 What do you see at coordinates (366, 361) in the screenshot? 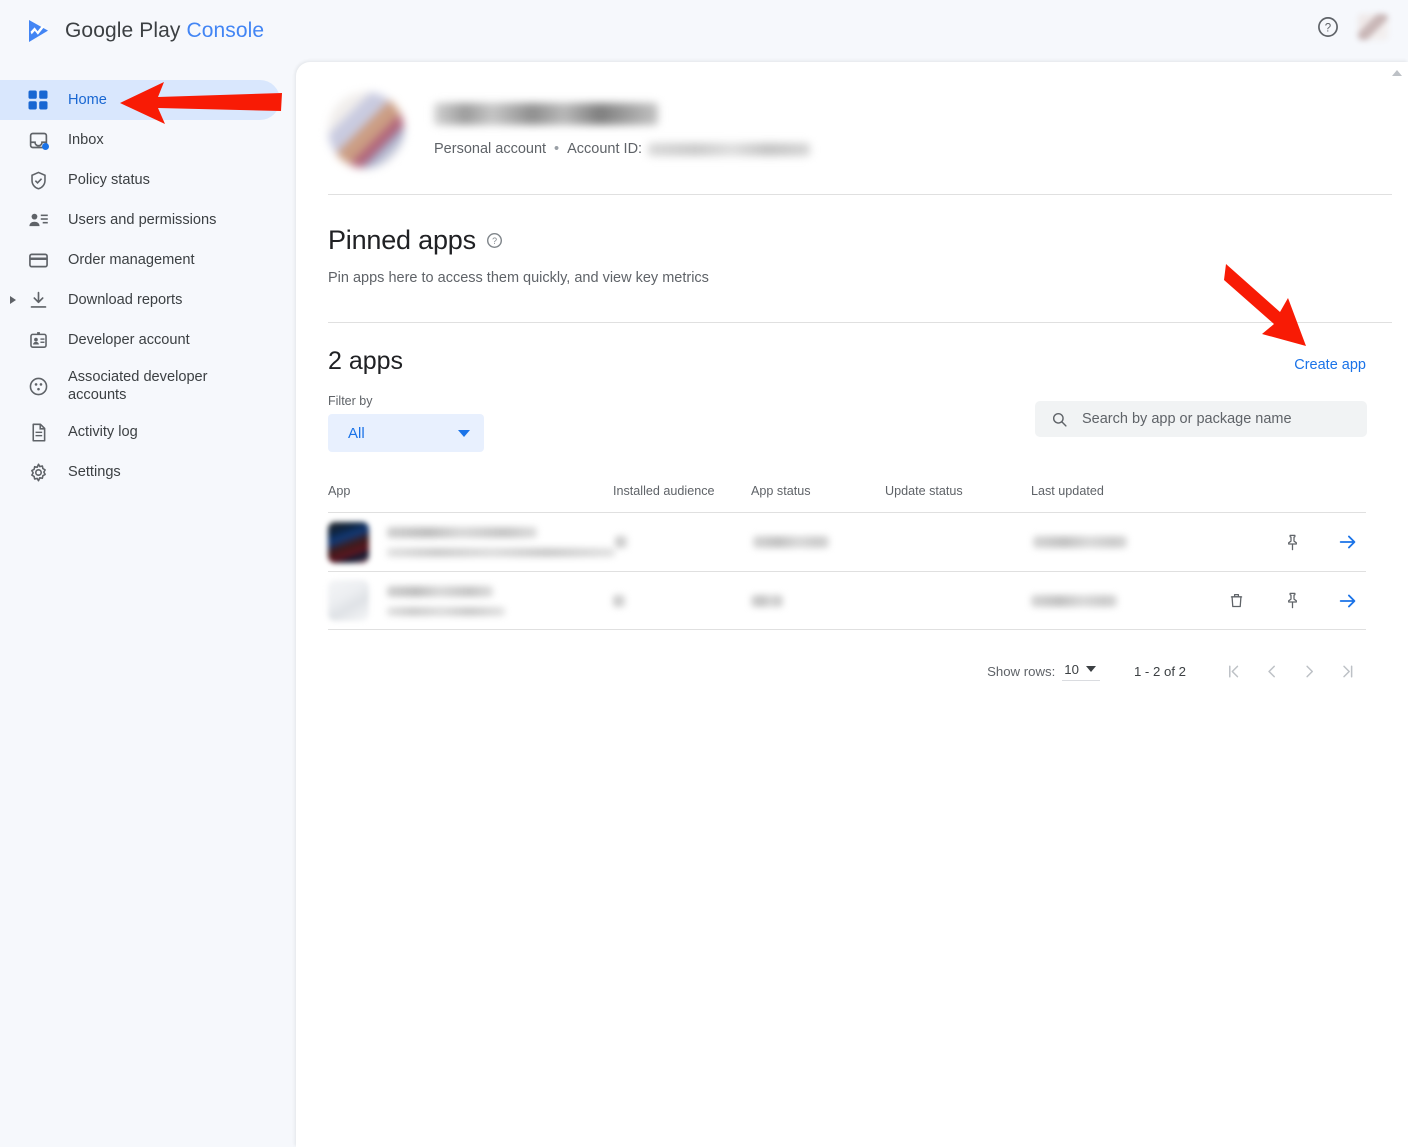
I see `apps-count: 2 apps` at bounding box center [366, 361].